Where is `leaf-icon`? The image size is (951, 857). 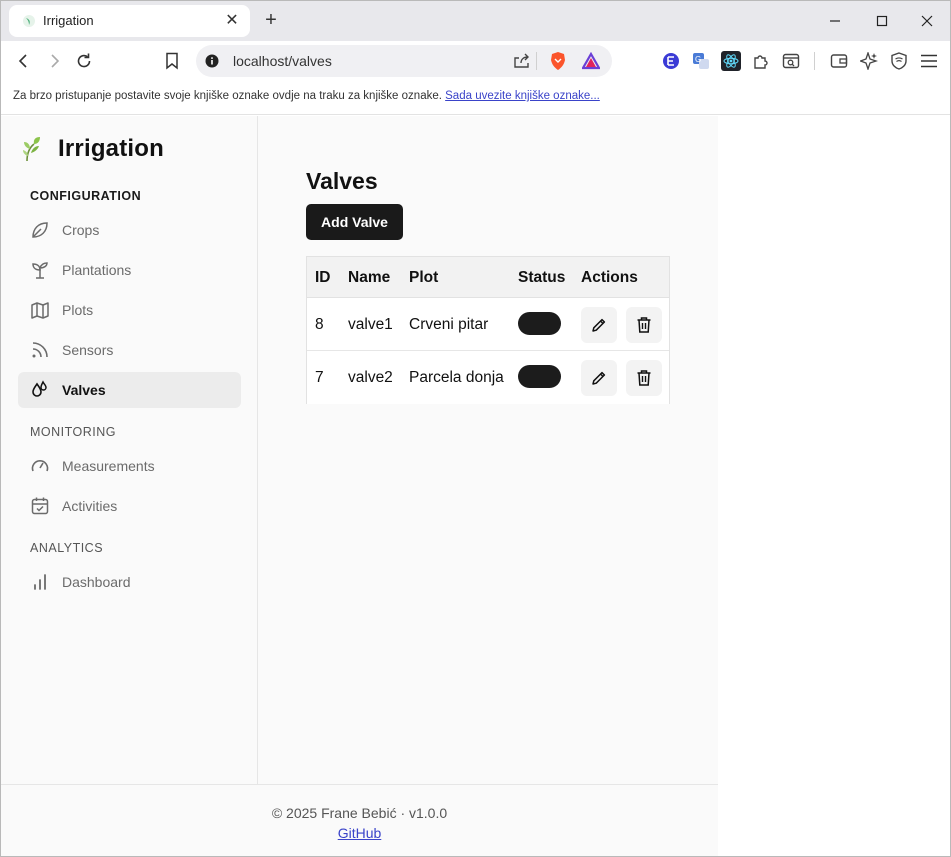 leaf-icon is located at coordinates (40, 230).